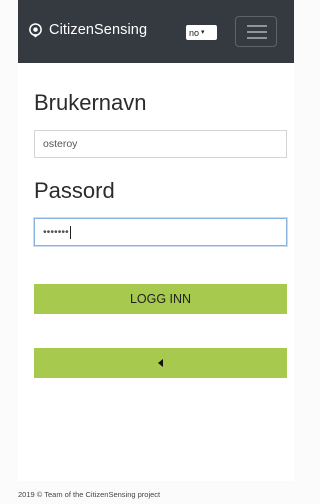  Describe the element at coordinates (257, 38) in the screenshot. I see `hamburger-icon-bar-bottom` at that location.